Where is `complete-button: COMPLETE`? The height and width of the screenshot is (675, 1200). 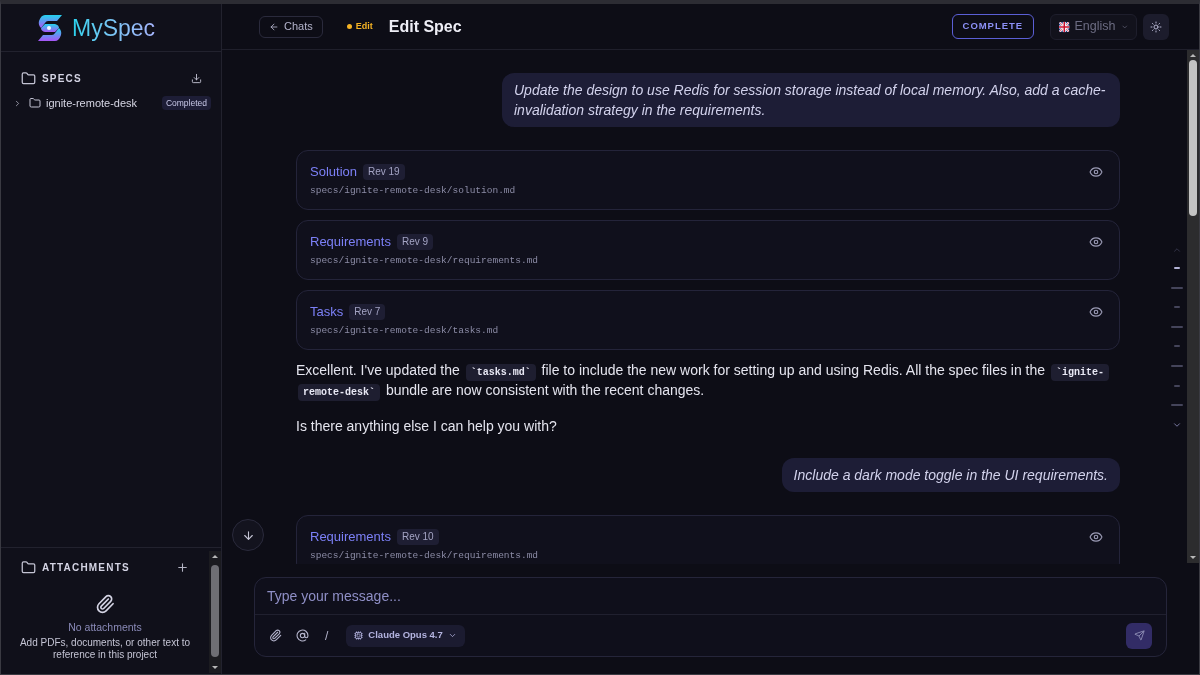
complete-button: COMPLETE is located at coordinates (992, 26).